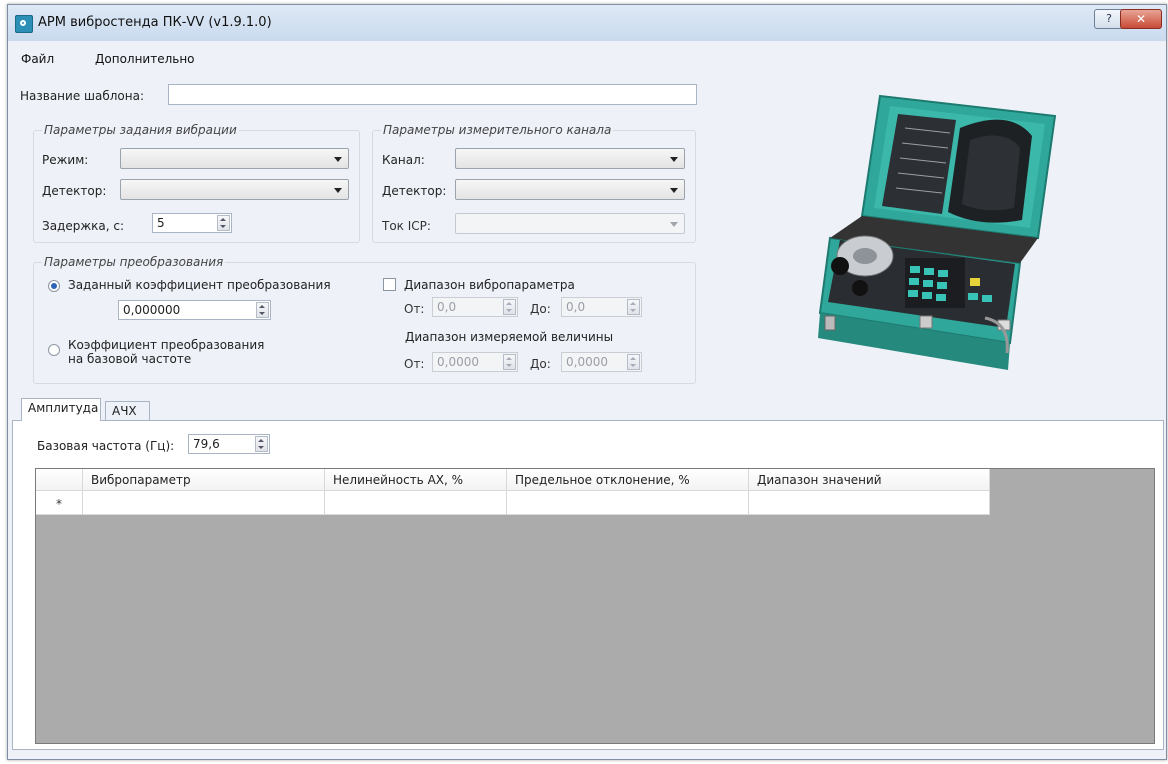 The image size is (1168, 764). Describe the element at coordinates (82, 96) in the screenshot. I see `template-name-label: Название шаблона:` at that location.